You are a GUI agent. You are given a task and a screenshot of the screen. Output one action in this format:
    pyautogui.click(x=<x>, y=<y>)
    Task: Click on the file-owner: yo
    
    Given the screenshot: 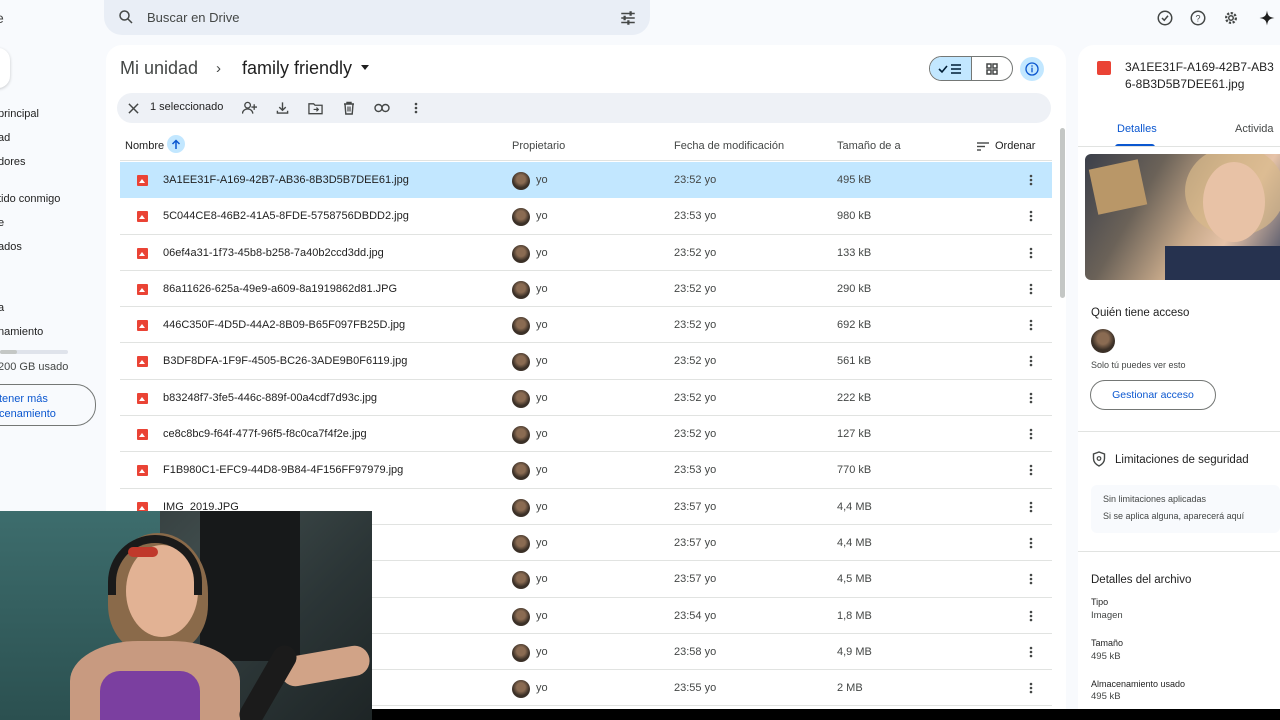 What is the action you would take?
    pyautogui.click(x=542, y=216)
    